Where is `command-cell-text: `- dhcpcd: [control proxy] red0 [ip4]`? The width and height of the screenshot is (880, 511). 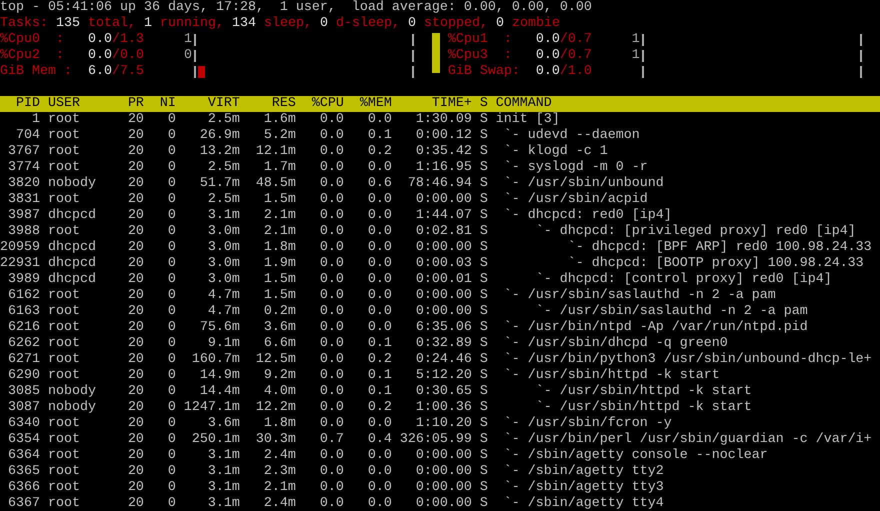 command-cell-text: `- dhcpcd: [control proxy] red0 [ip4] is located at coordinates (683, 280).